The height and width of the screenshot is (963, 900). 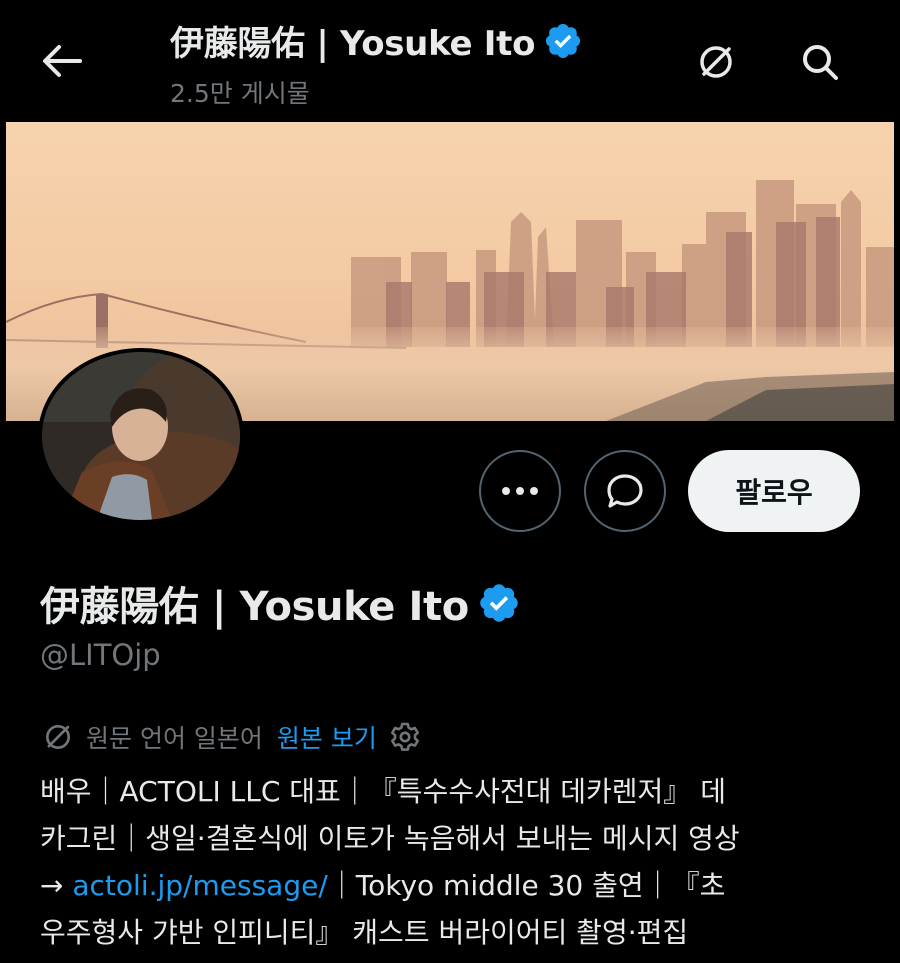 I want to click on header-title-text: 伊藤陽佑 | Yosuke Ito, so click(x=353, y=44).